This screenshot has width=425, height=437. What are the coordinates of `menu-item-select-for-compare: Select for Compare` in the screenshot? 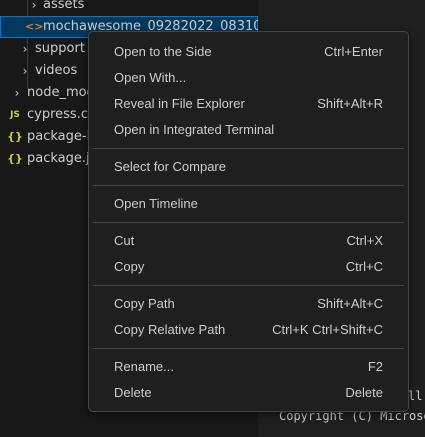 It's located at (248, 167).